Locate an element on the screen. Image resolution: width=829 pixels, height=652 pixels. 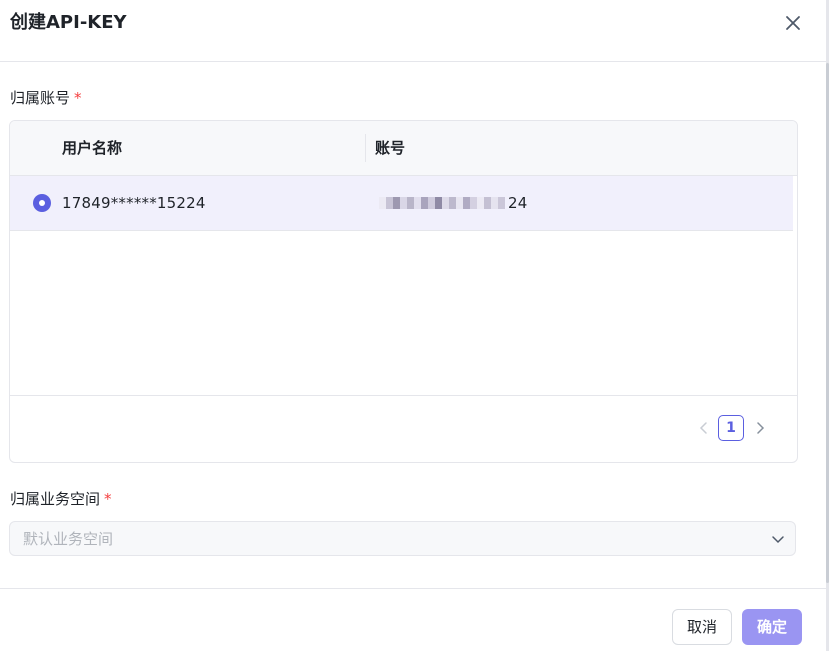
close-icon is located at coordinates (793, 23).